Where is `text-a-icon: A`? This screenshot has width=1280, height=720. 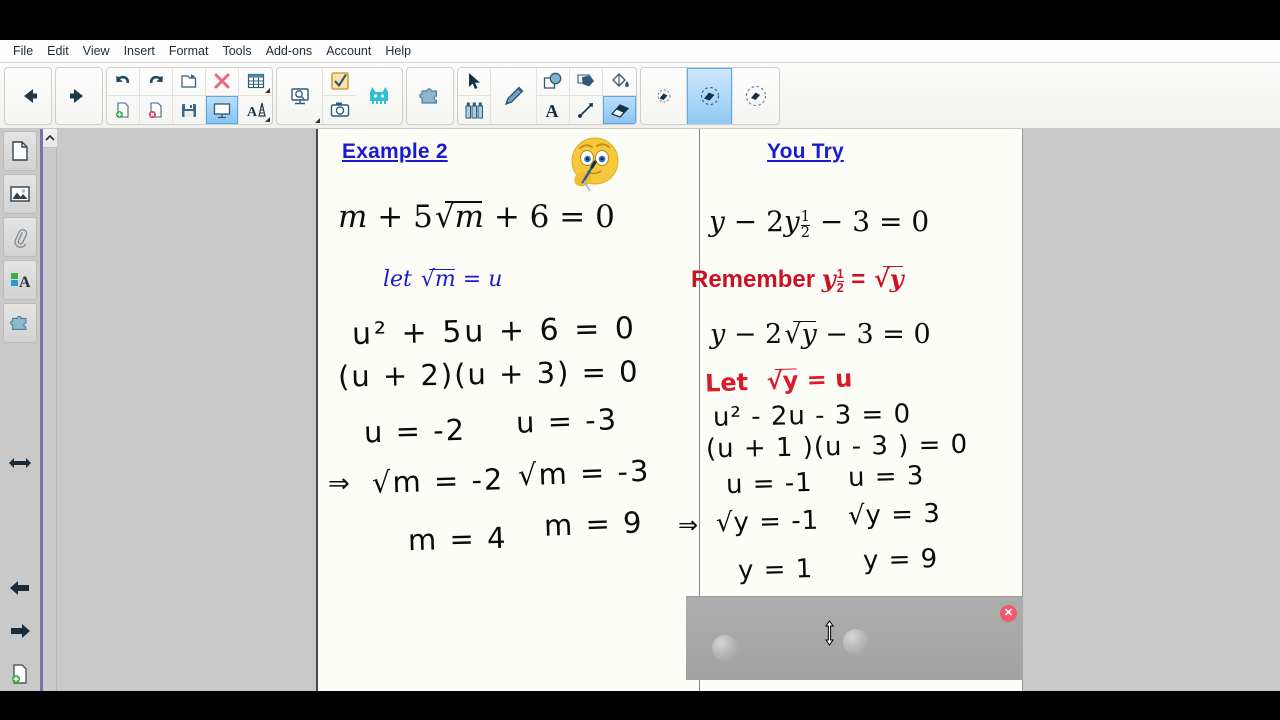 text-a-icon: A is located at coordinates (553, 109).